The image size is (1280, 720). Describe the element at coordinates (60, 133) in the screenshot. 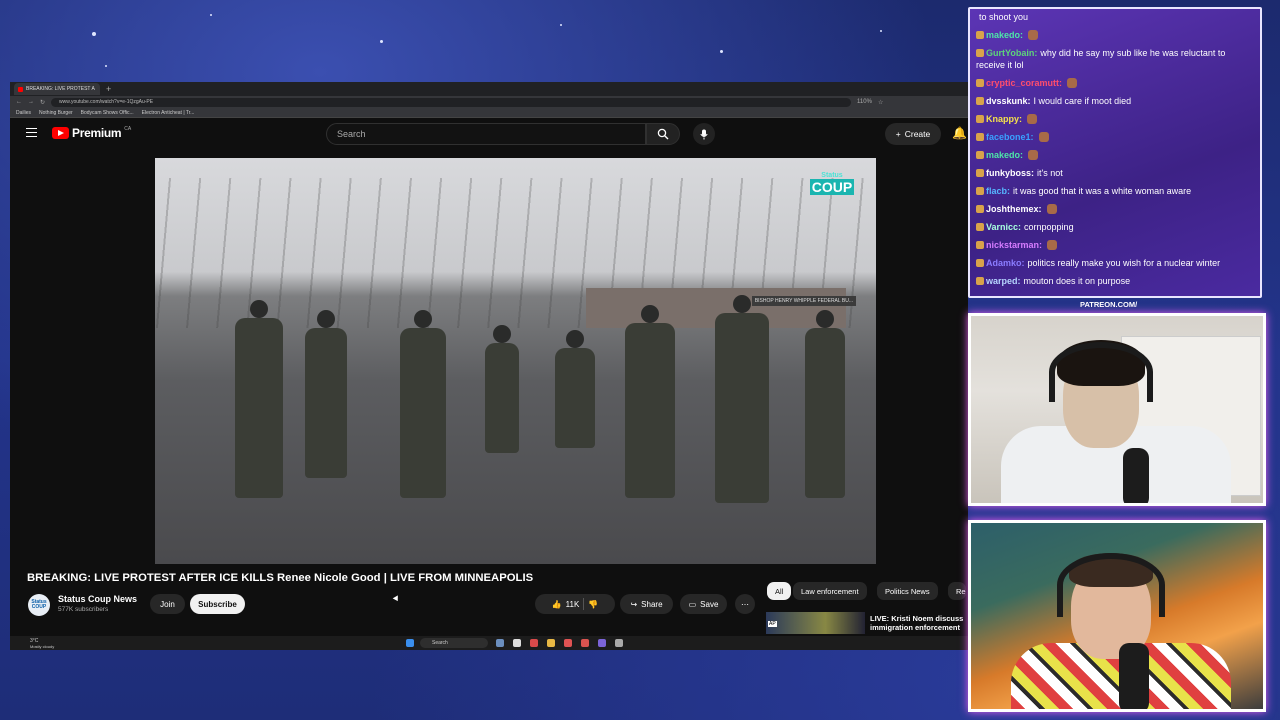

I see `youtube-play-icon` at that location.